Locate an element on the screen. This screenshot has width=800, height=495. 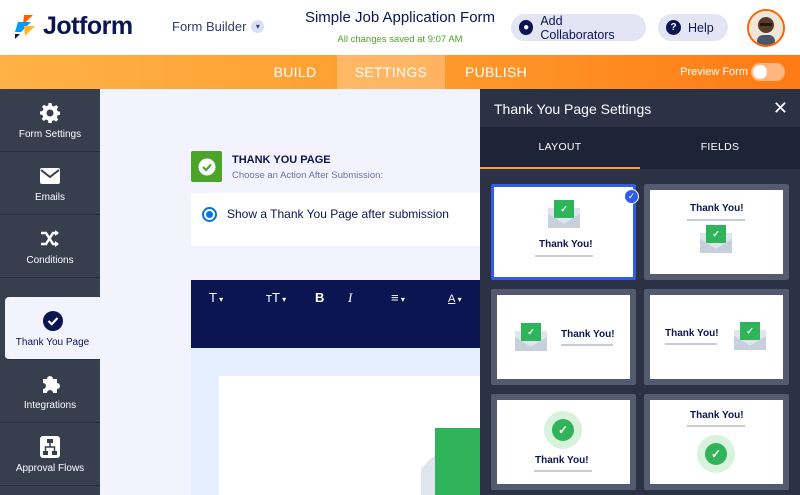
toggle-knob is located at coordinates (760, 72).